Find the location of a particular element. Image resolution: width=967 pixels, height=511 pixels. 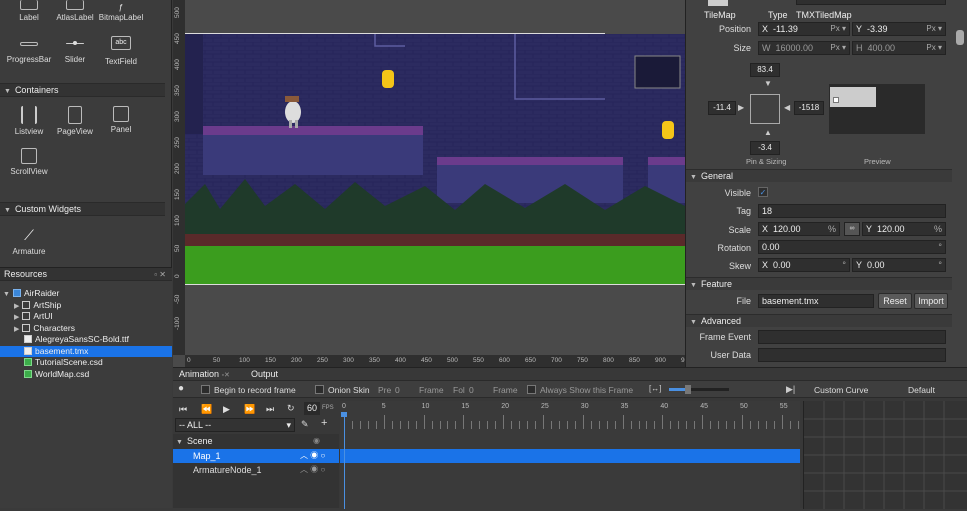

pin-arrow-right-icon: ▶ is located at coordinates (741, 107).